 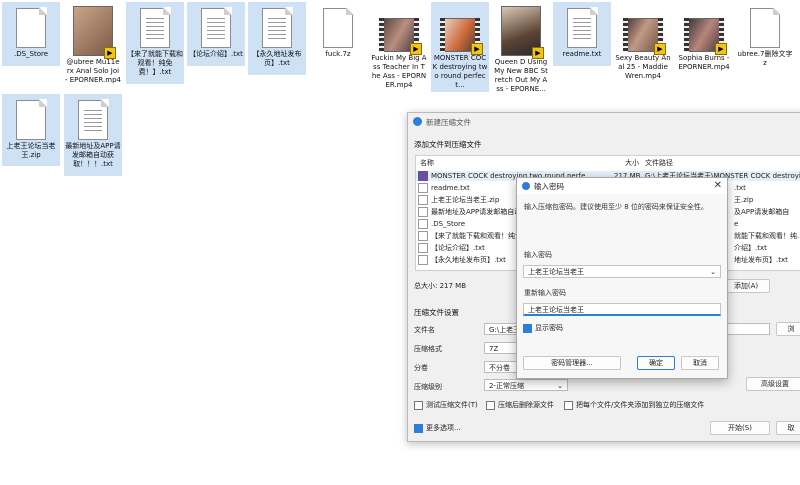 I want to click on file-video-sexy: ▶ Sexy Beauty Anal 25 - Maddie Wren.mp4, so click(x=643, y=42).